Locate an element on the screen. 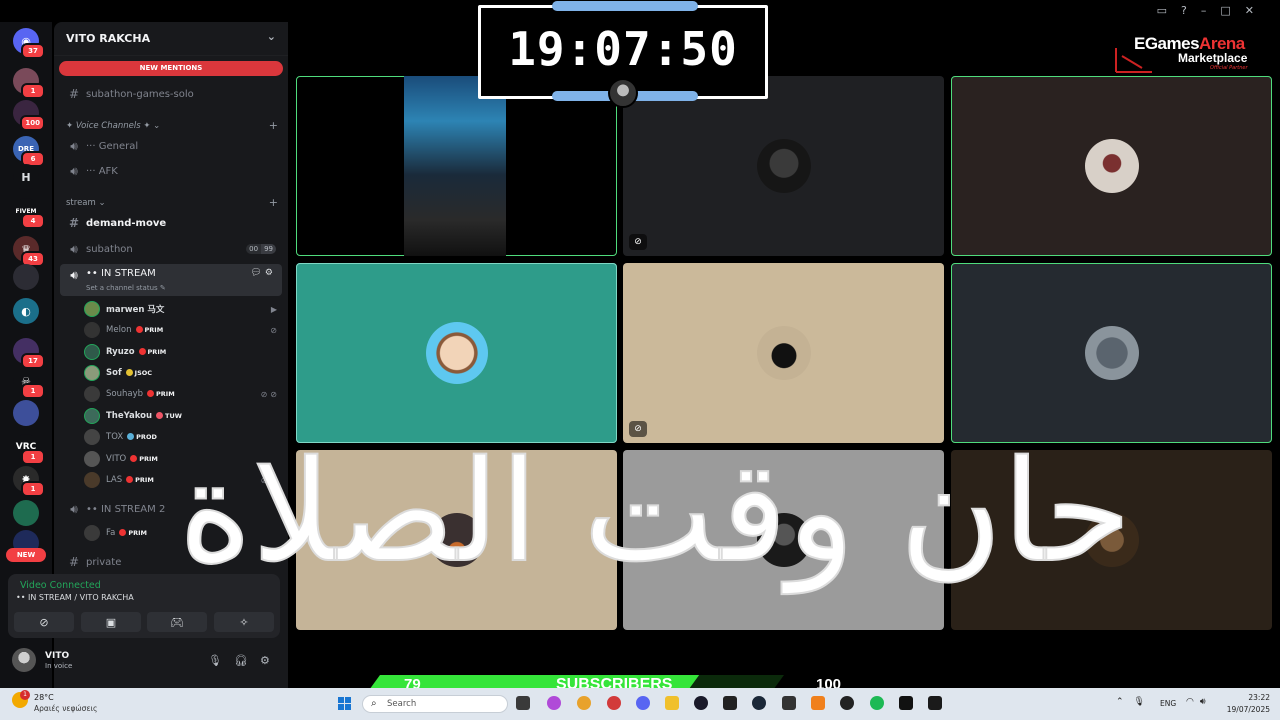  channel-private: # private is located at coordinates (171, 562).